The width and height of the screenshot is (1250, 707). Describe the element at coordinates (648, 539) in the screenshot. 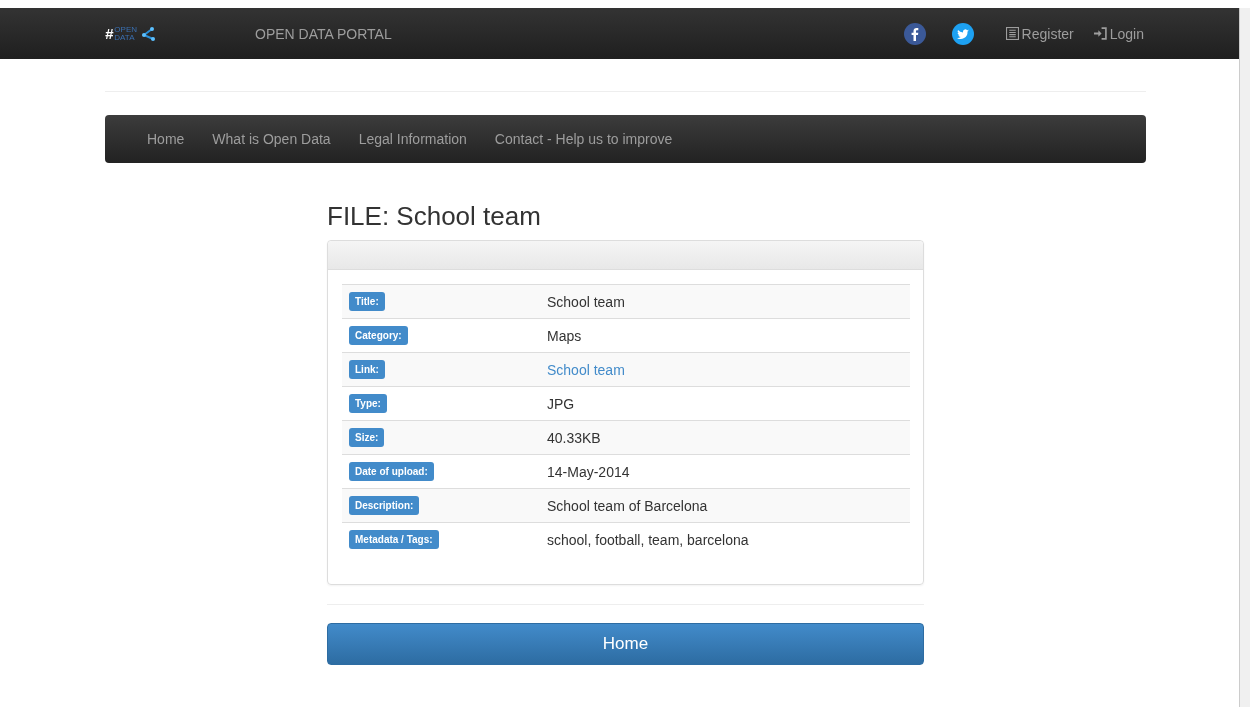

I see `field-value: school, football, team, barcelona` at that location.